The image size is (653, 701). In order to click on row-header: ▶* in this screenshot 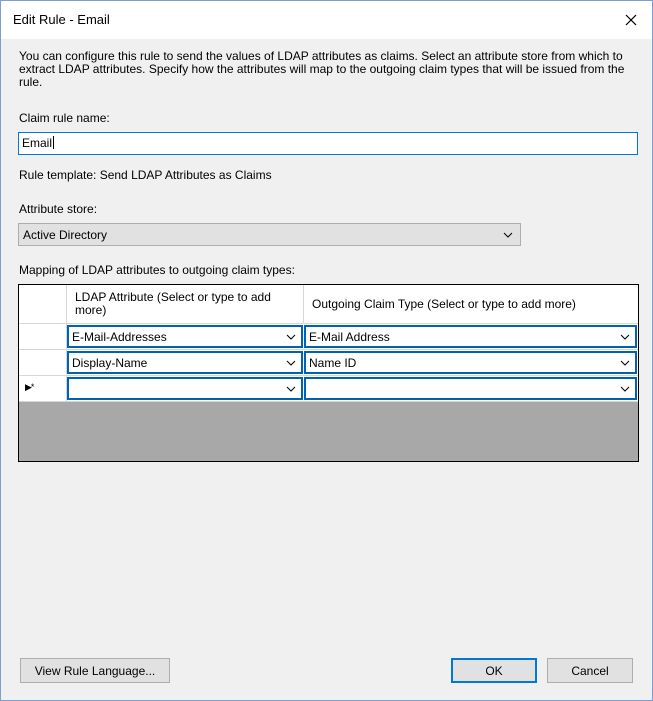, I will do `click(43, 389)`.